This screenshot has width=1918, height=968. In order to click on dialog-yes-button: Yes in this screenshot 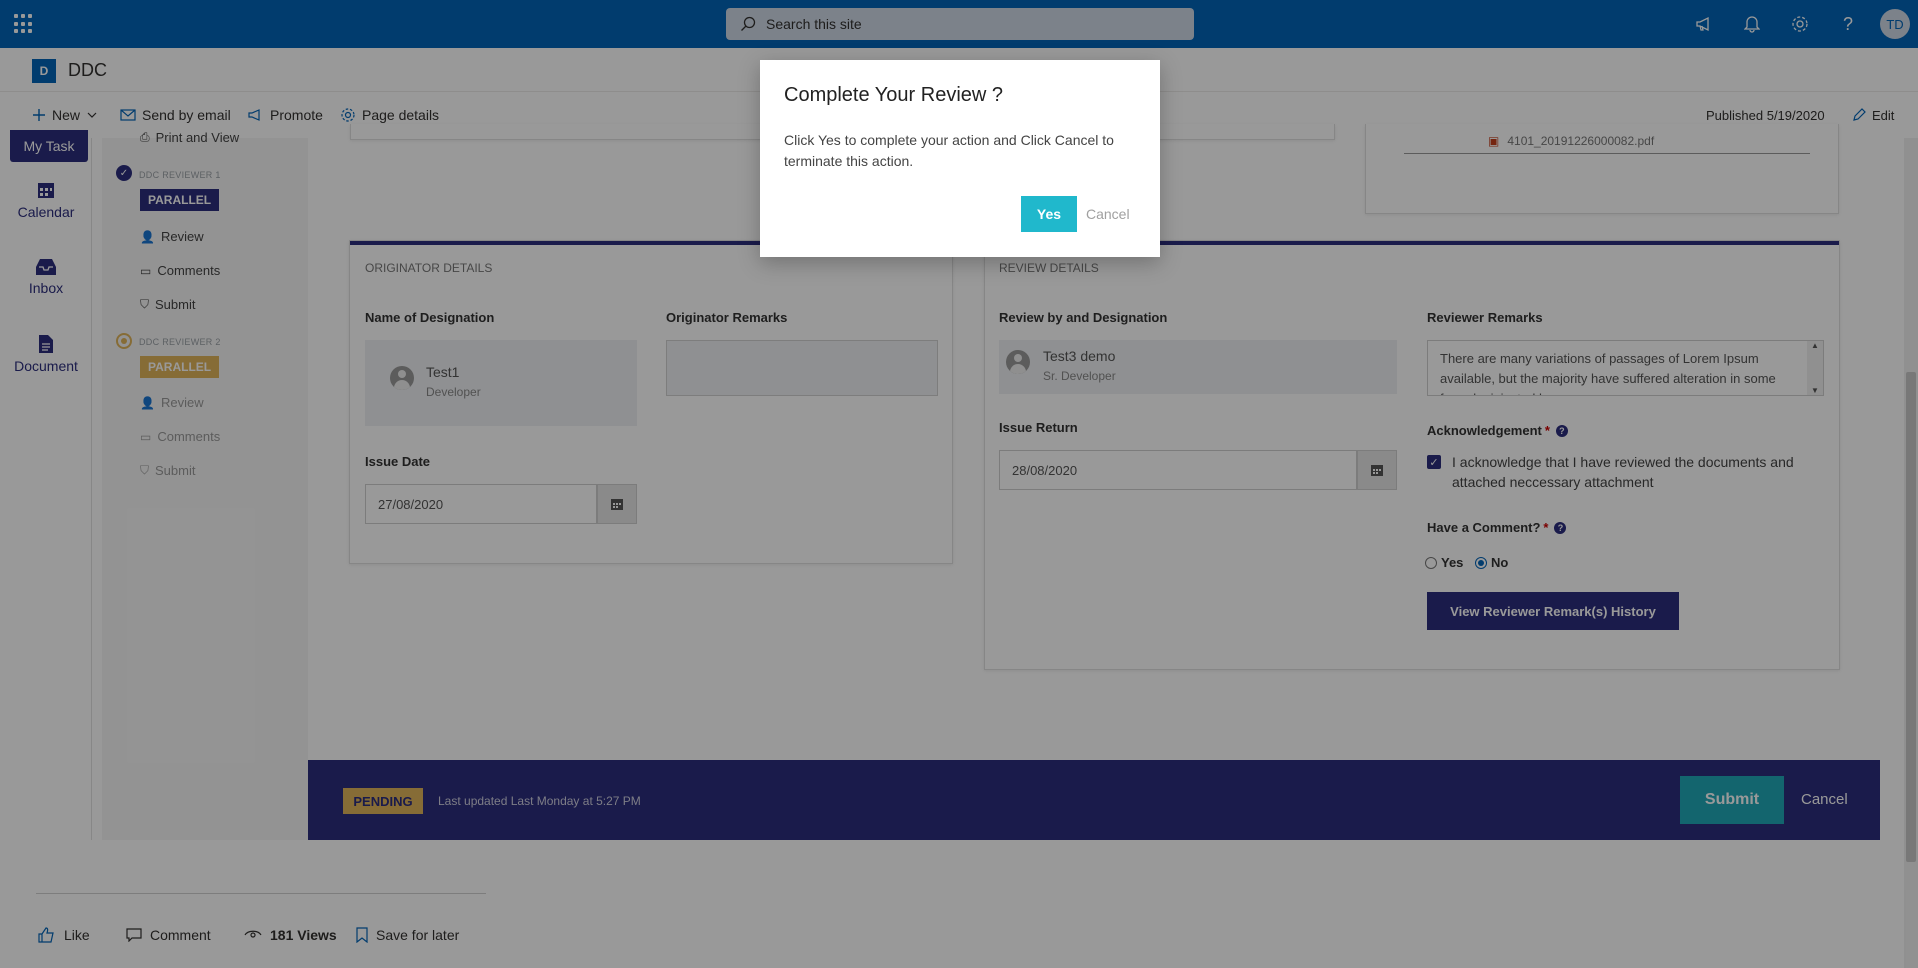, I will do `click(1049, 214)`.